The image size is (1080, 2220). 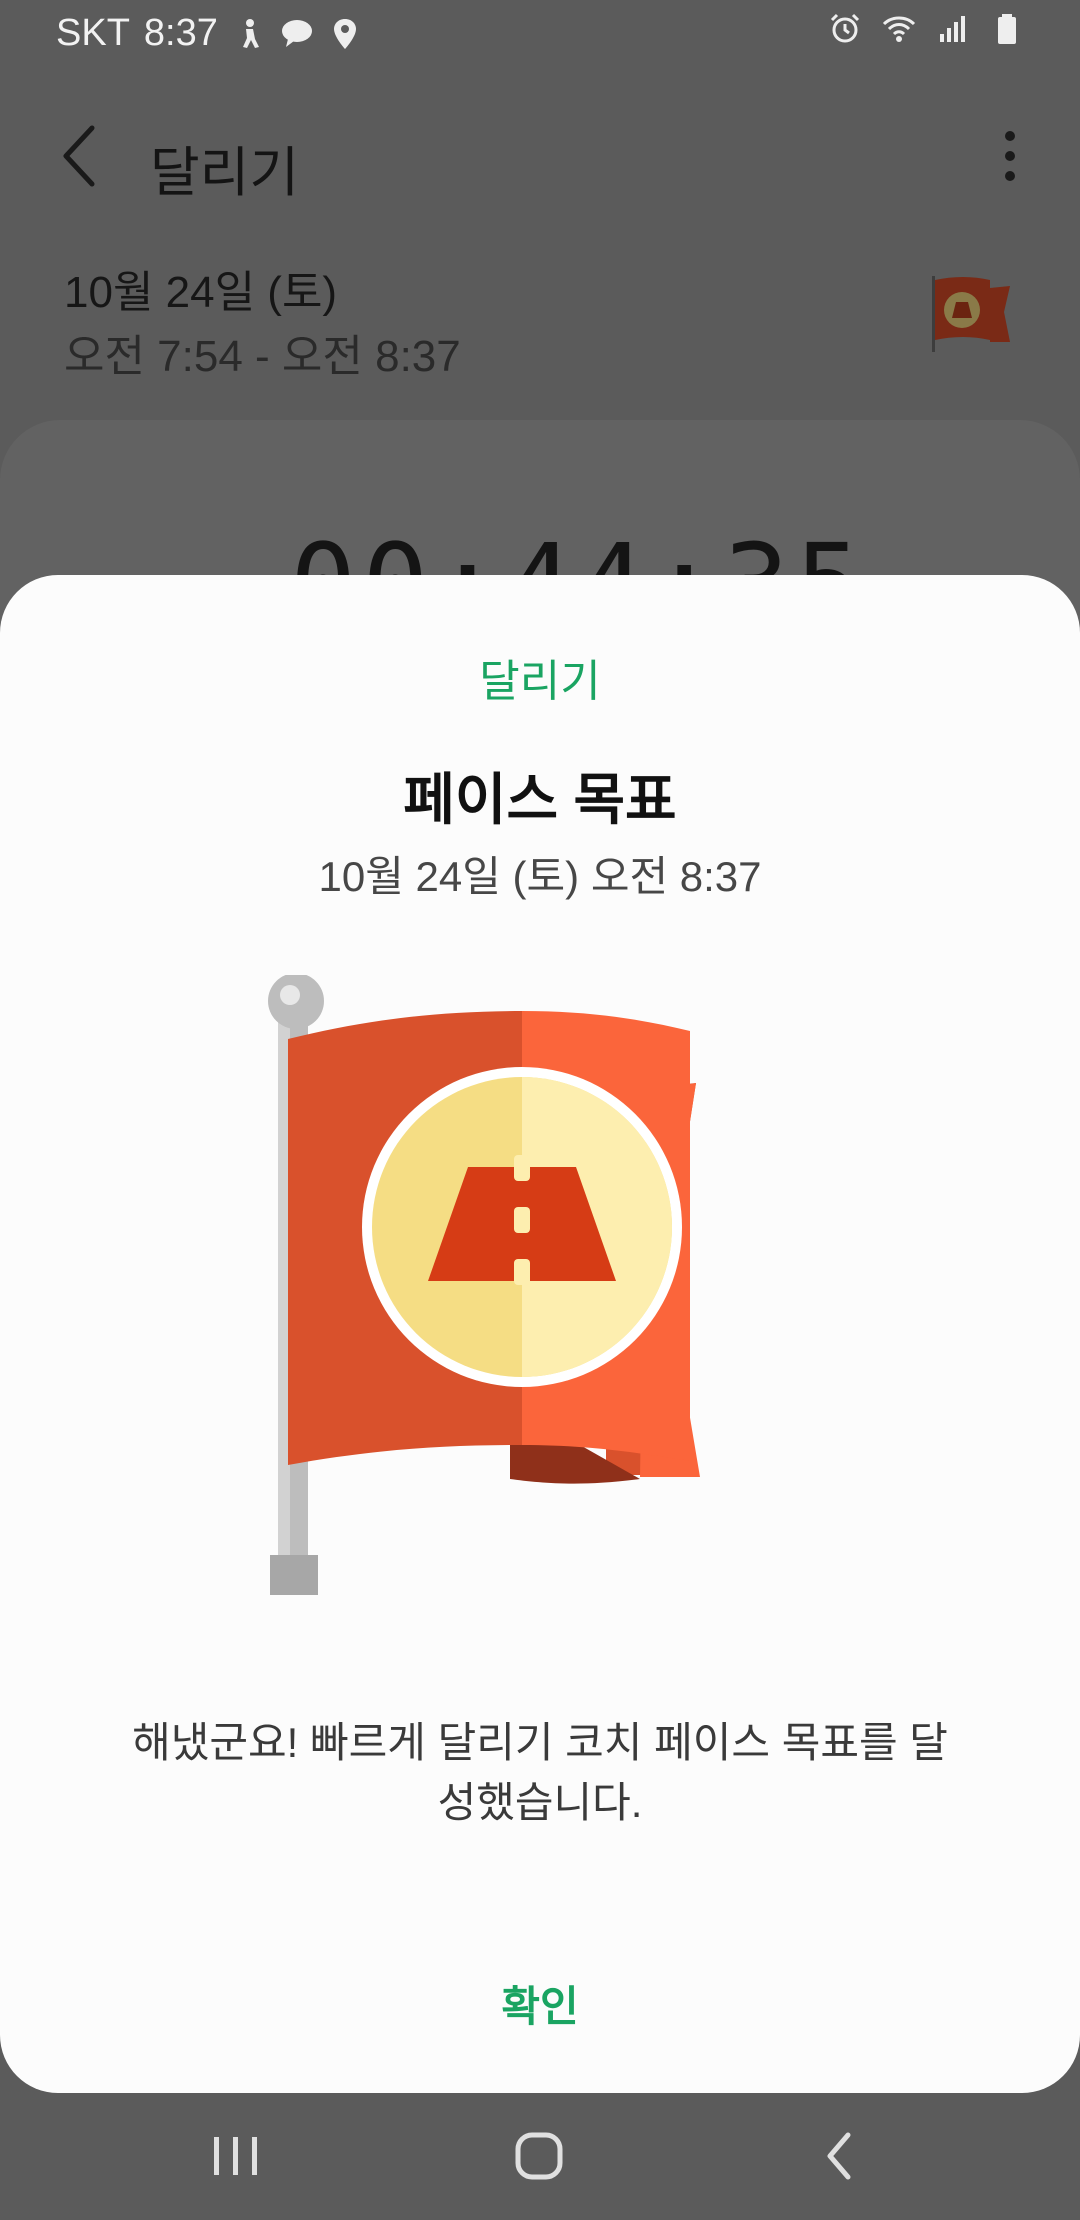 What do you see at coordinates (540, 1772) in the screenshot?
I see `dialog-message: 해냈군요! 빠르게 달리기 코치 페이스 목표를 달성했습니다.` at bounding box center [540, 1772].